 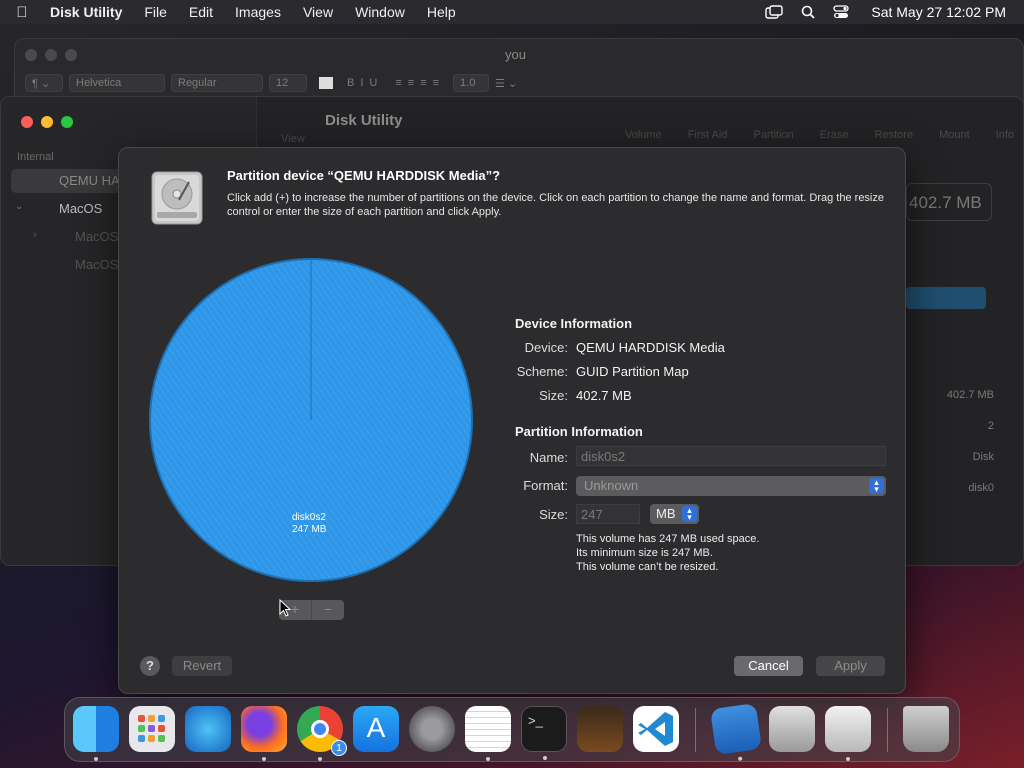 What do you see at coordinates (177, 198) in the screenshot?
I see `hard-drive-icon` at bounding box center [177, 198].